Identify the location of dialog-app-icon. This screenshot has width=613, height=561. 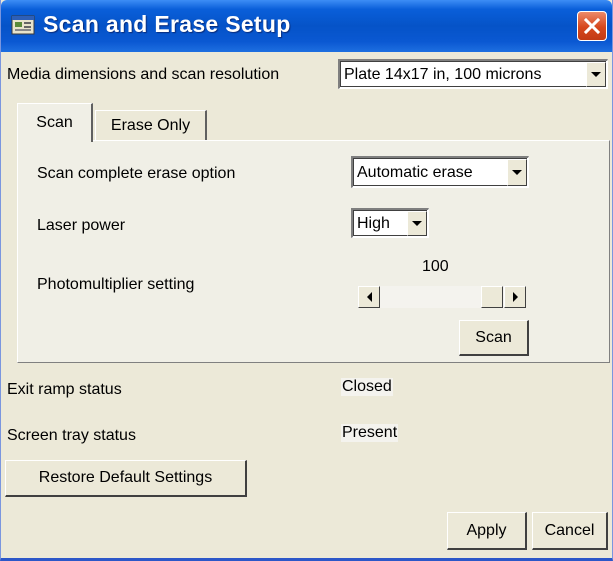
(23, 25).